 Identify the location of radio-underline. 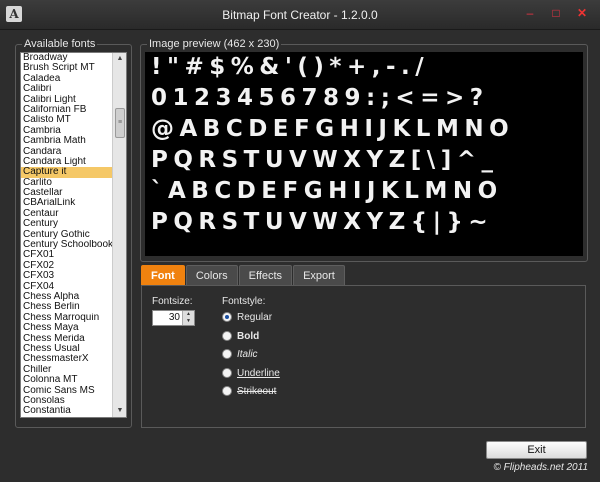
(227, 373).